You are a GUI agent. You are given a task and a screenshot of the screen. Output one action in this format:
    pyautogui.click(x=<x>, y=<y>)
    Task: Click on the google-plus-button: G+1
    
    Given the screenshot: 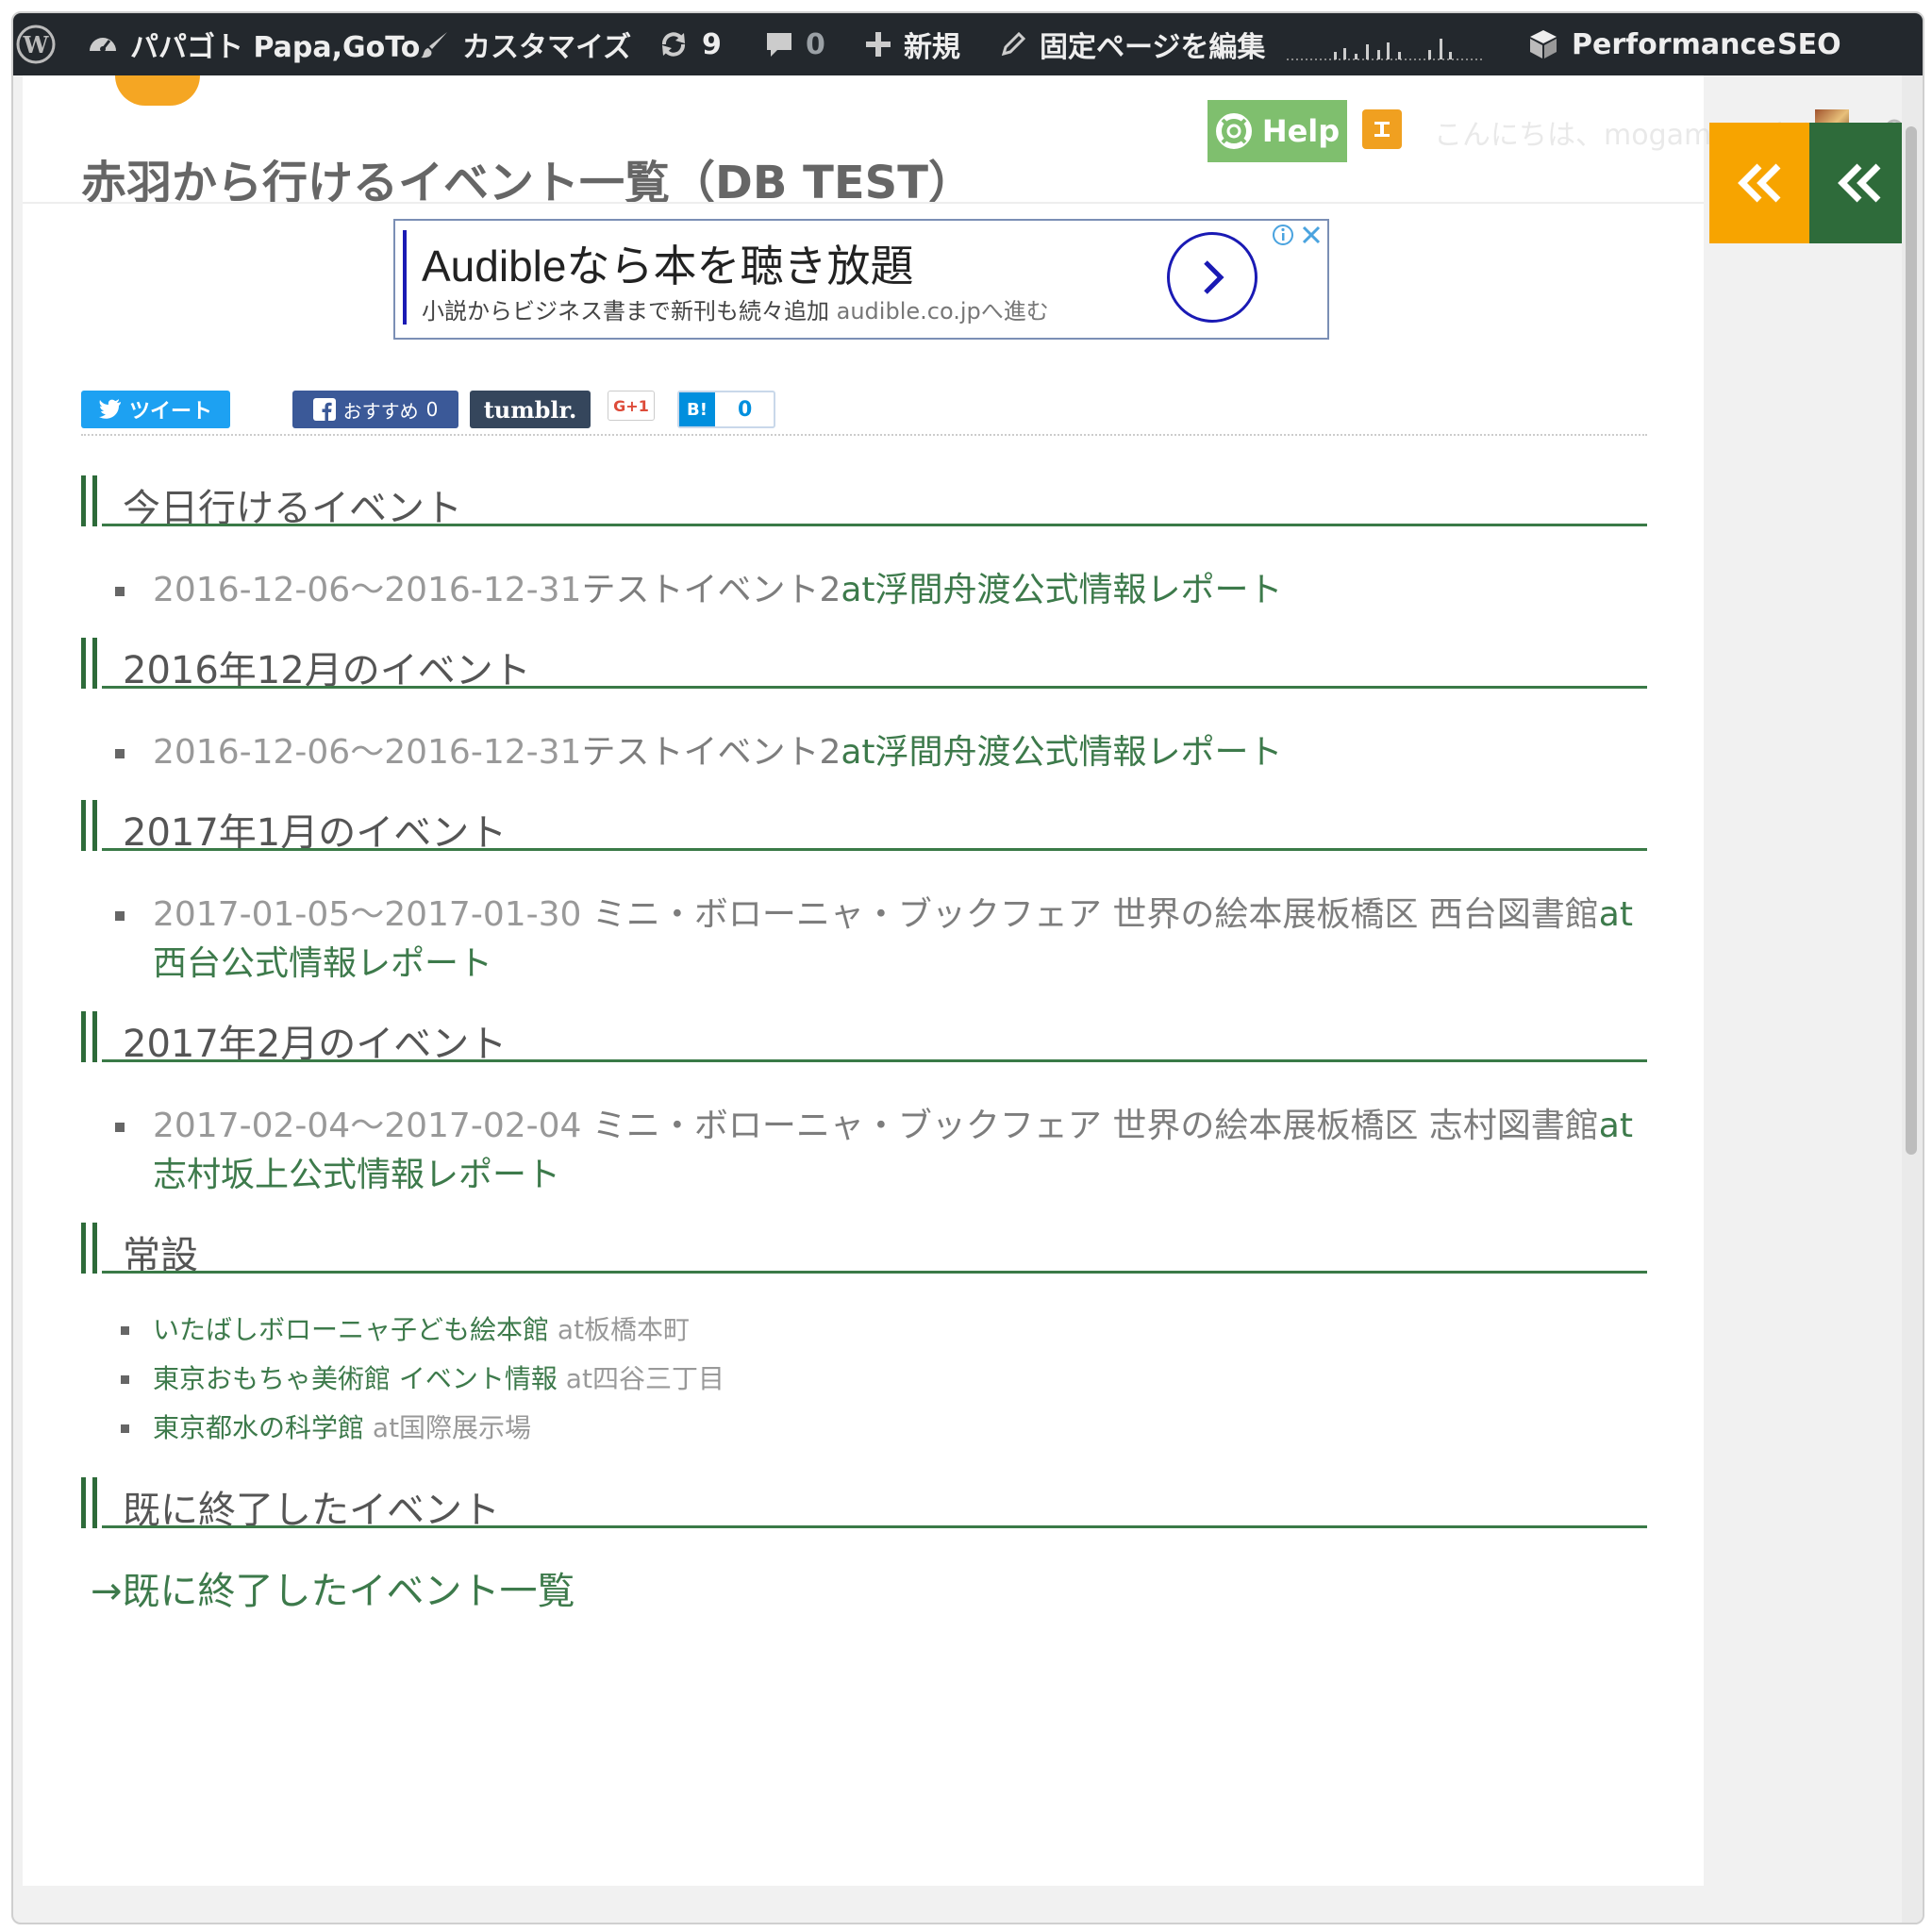 What is the action you would take?
    pyautogui.click(x=632, y=406)
    